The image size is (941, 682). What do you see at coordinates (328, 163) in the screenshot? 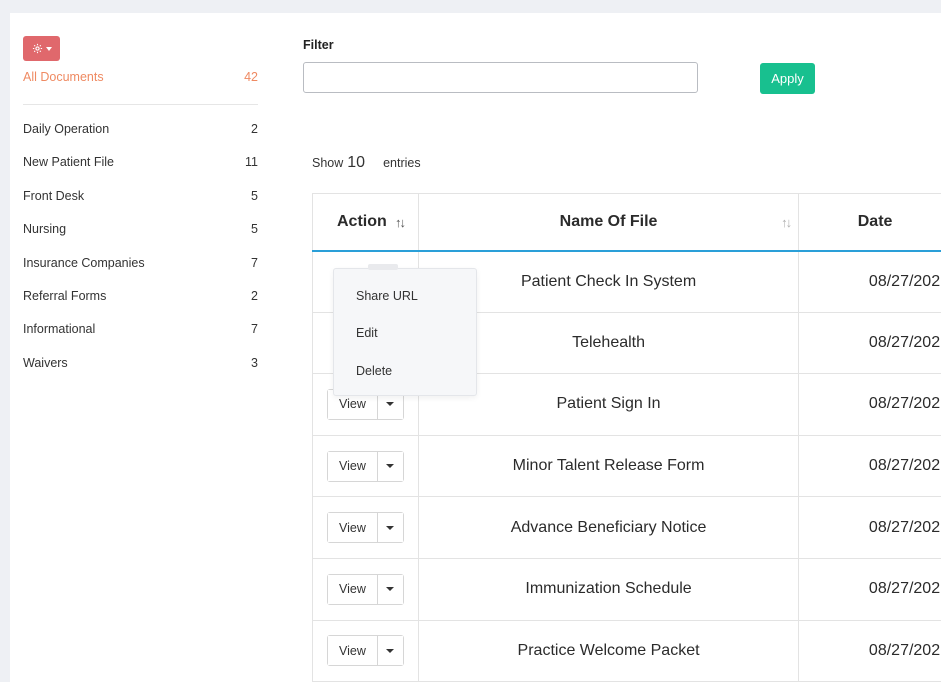
I see `show-label: Show` at bounding box center [328, 163].